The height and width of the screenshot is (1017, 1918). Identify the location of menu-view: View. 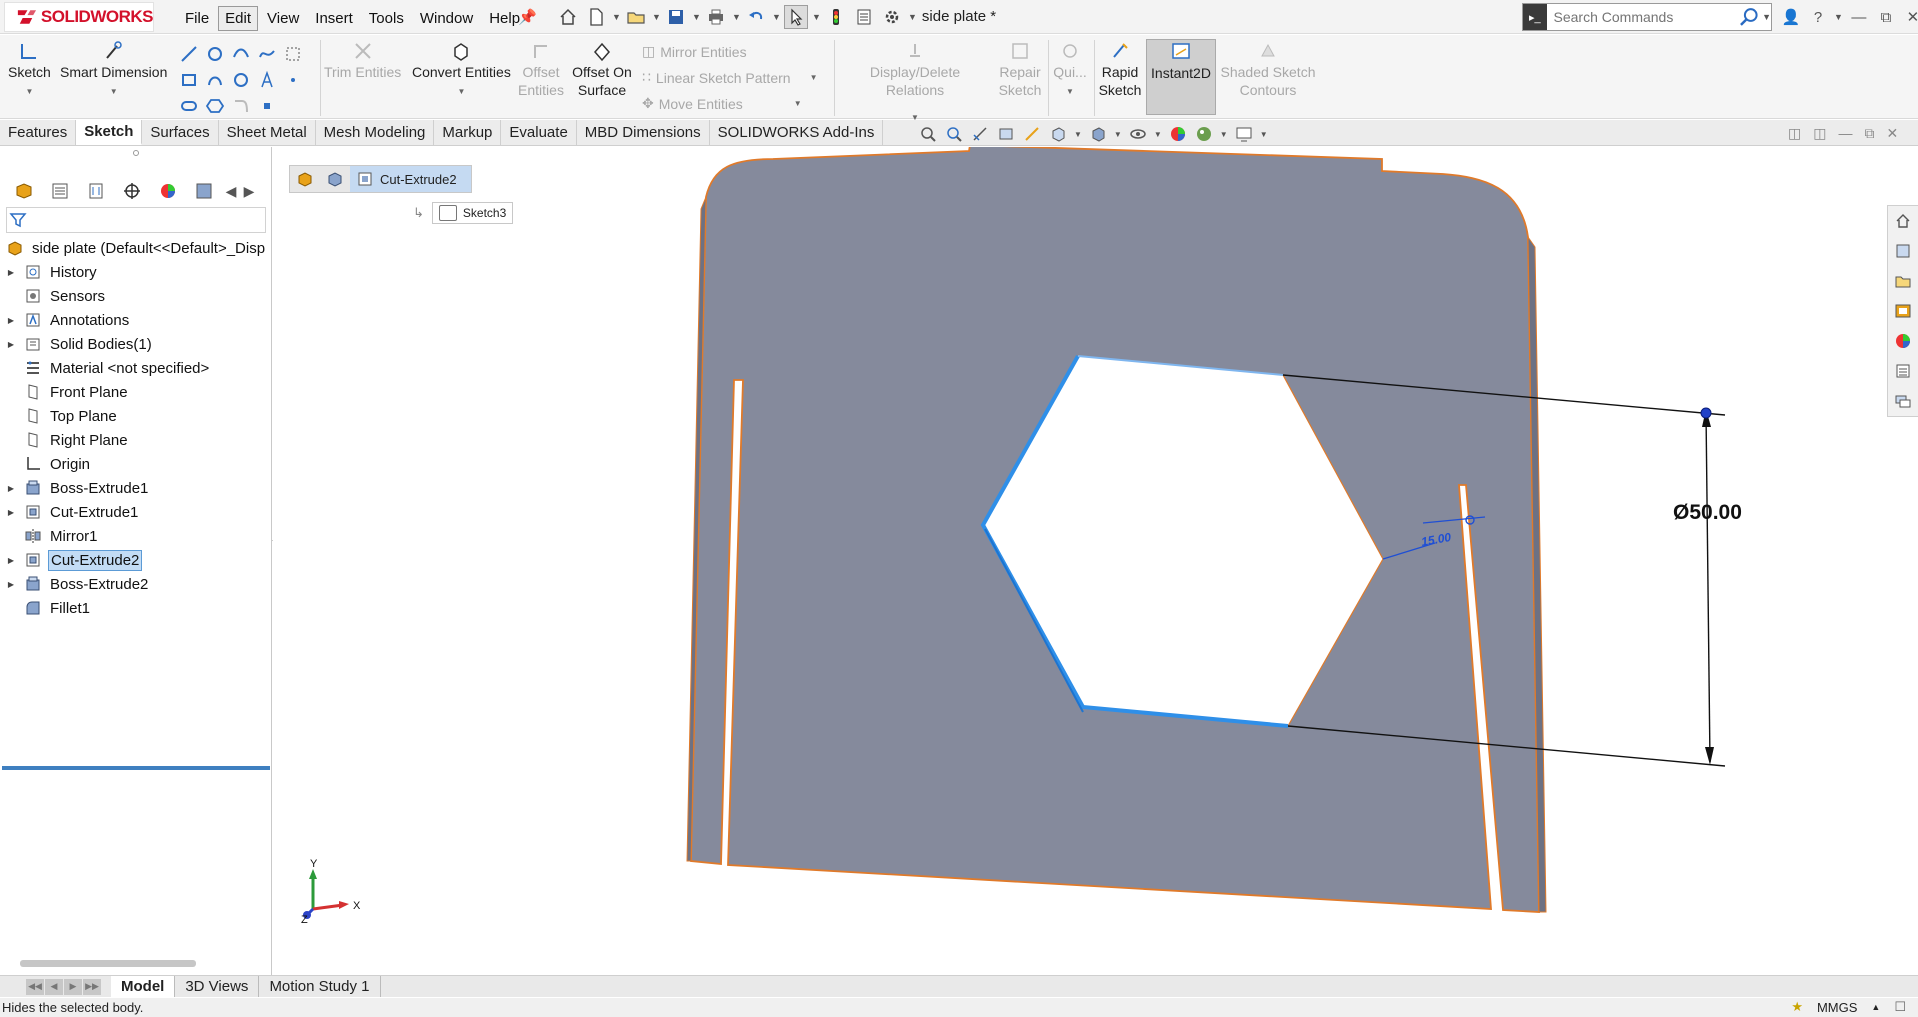
(283, 18).